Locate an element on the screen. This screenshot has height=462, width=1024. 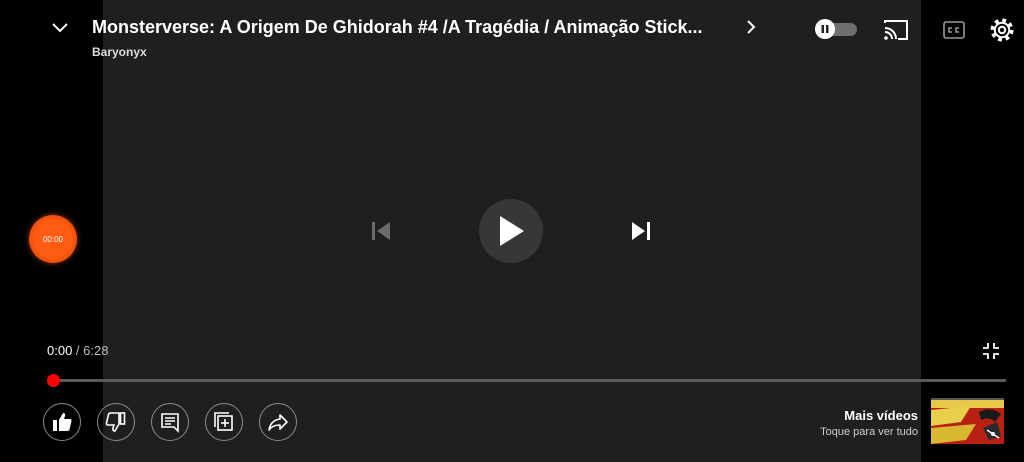
more-videos-title: Mais vídeos is located at coordinates (881, 415).